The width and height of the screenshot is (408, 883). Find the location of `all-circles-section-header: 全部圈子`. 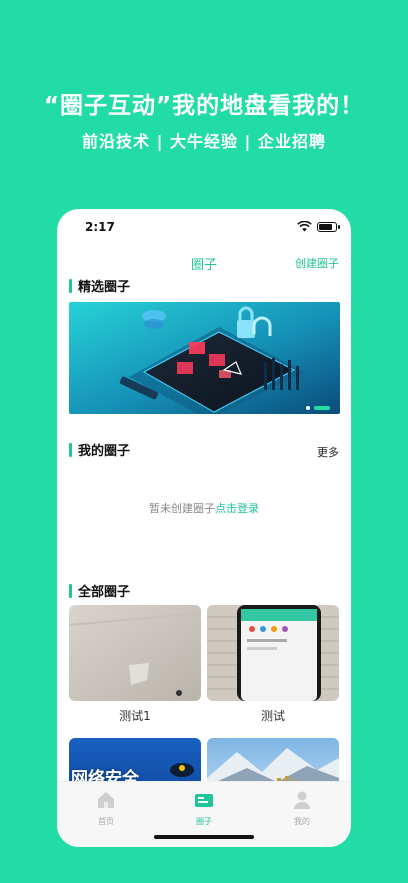

all-circles-section-header: 全部圈子 is located at coordinates (99, 590).